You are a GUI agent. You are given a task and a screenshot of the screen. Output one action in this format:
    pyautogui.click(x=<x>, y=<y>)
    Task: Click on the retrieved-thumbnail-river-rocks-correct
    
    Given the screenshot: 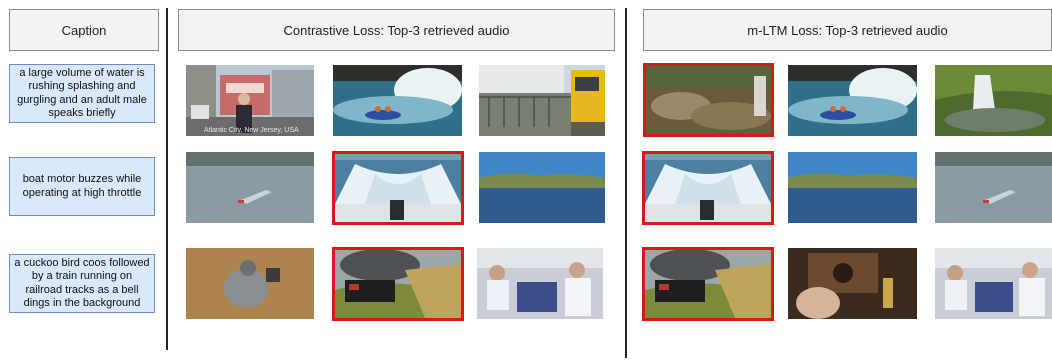 What is the action you would take?
    pyautogui.click(x=708, y=100)
    